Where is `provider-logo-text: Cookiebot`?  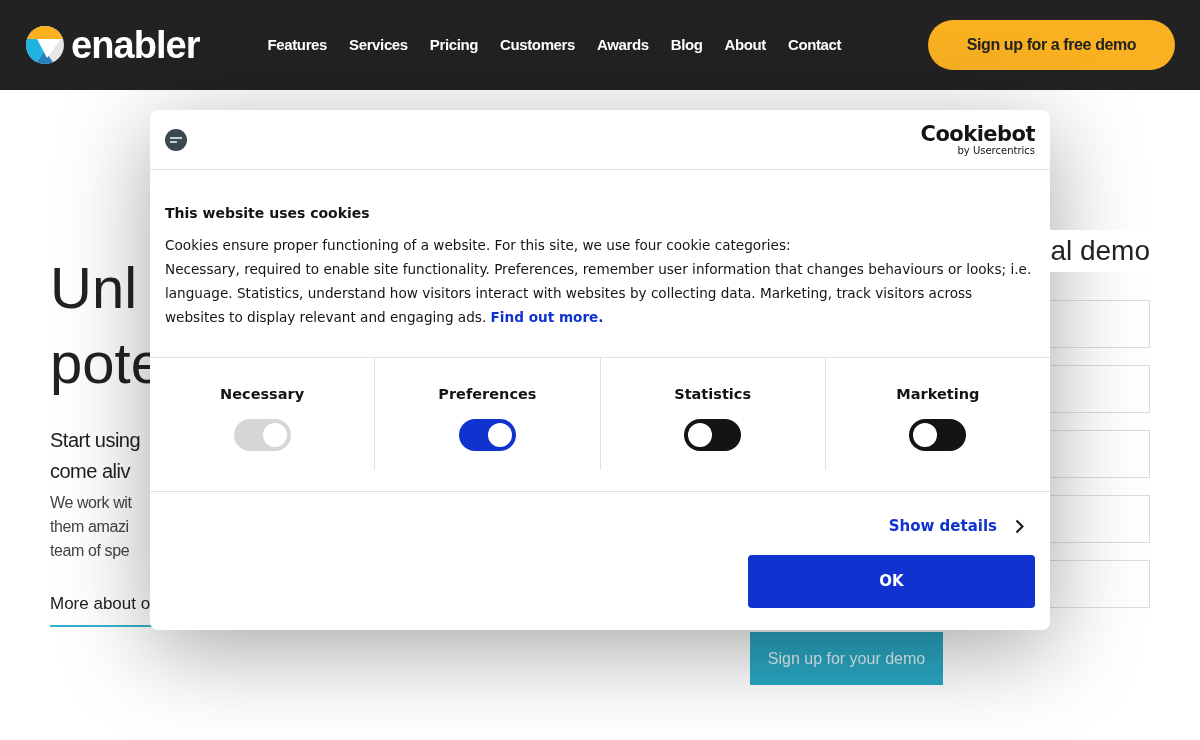 provider-logo-text: Cookiebot is located at coordinates (977, 134).